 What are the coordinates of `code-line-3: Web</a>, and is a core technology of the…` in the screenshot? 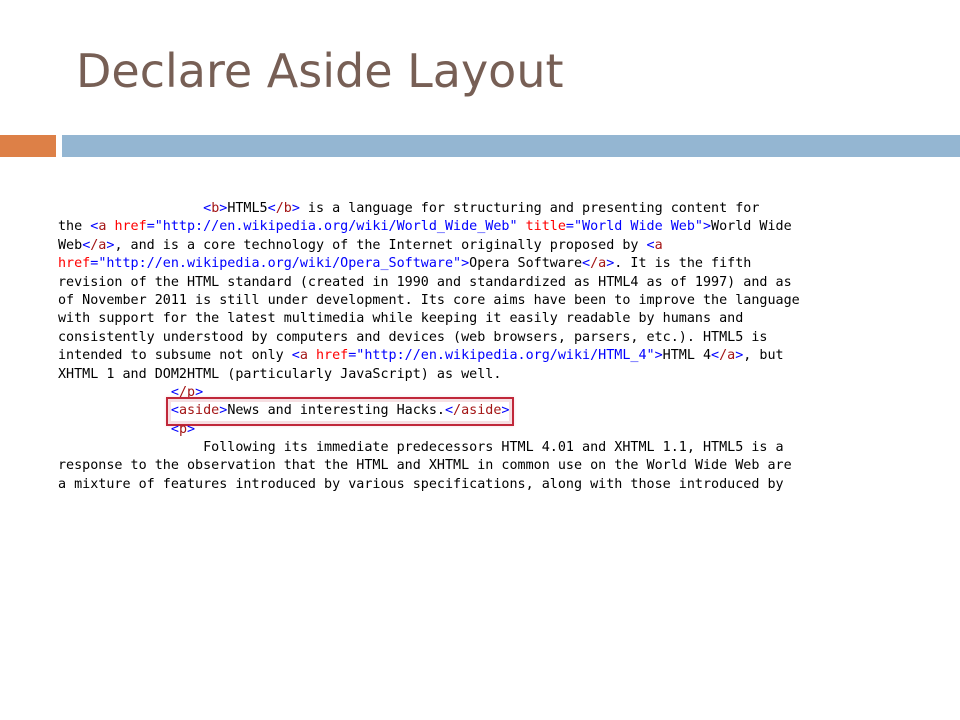 It's located at (360, 245).